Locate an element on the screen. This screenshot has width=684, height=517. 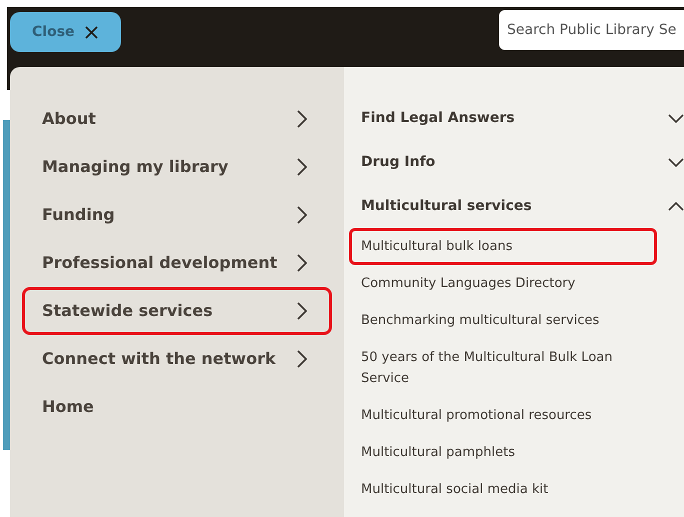
accordion-header: Multicultural services is located at coordinates (522, 206).